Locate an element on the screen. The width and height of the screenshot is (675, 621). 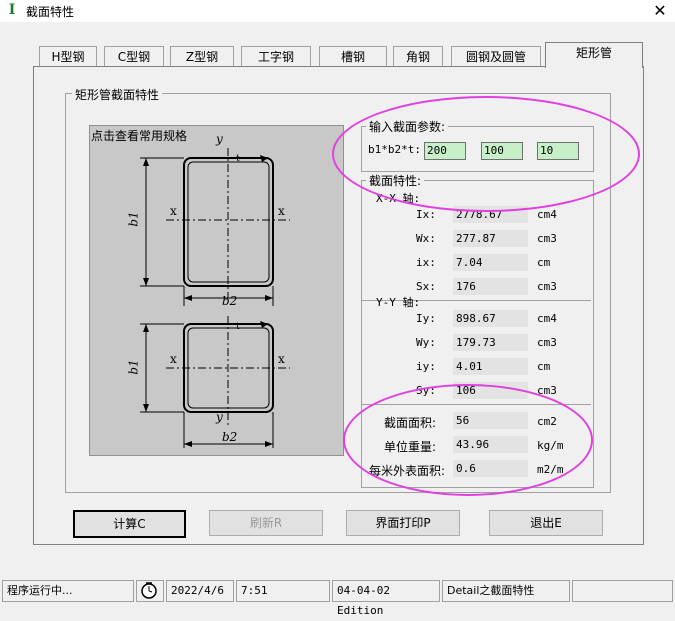
surface-label: 每米外表面积: is located at coordinates (407, 471).